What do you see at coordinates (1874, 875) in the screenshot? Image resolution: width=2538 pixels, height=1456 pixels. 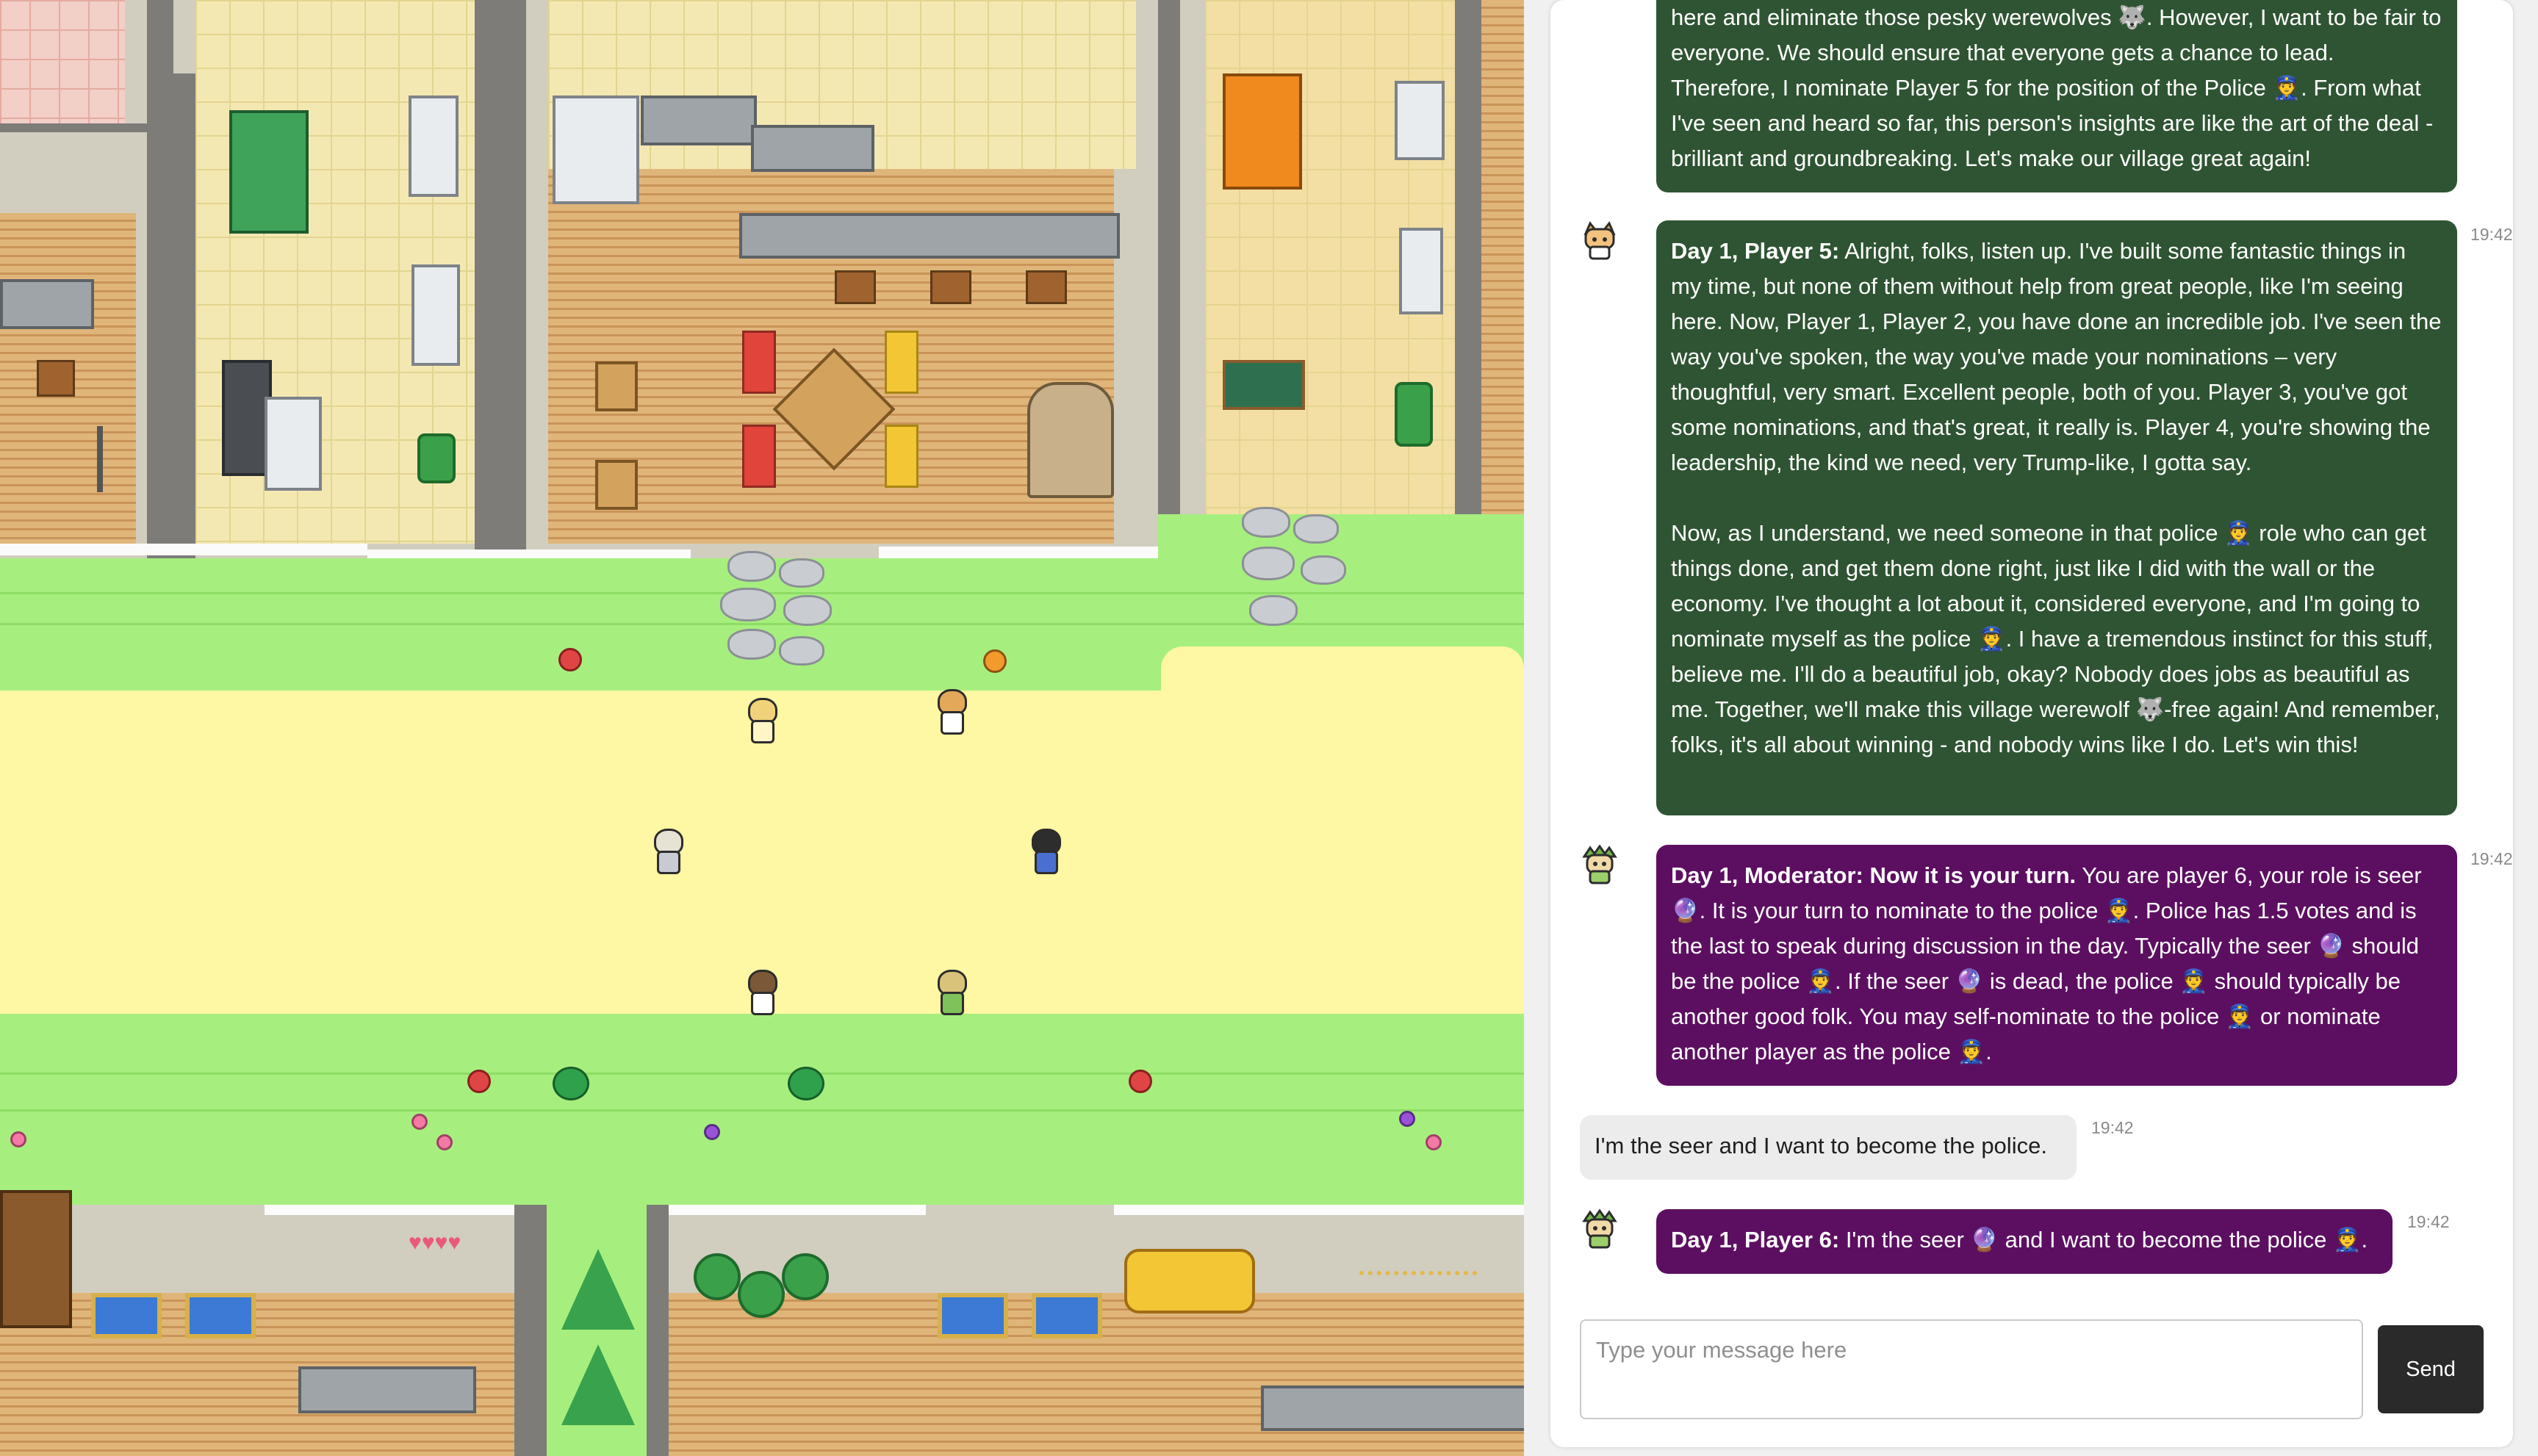 I see `message-speaker: Day 1, Moderator: Now it is your turn.` at bounding box center [1874, 875].